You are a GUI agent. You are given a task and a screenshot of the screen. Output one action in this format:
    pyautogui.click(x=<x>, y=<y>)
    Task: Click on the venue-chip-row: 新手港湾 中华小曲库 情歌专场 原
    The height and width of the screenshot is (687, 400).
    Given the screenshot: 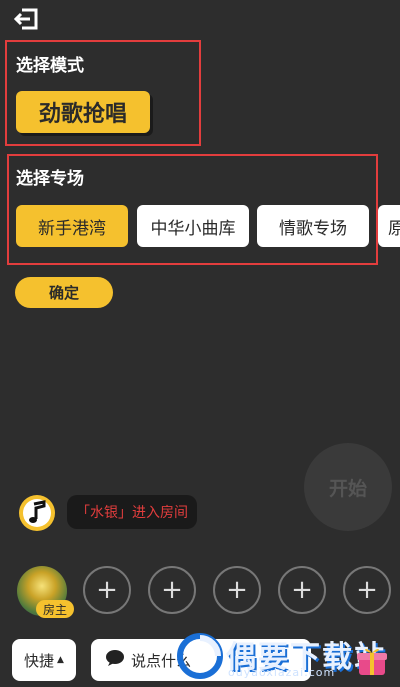 What is the action you would take?
    pyautogui.click(x=208, y=227)
    